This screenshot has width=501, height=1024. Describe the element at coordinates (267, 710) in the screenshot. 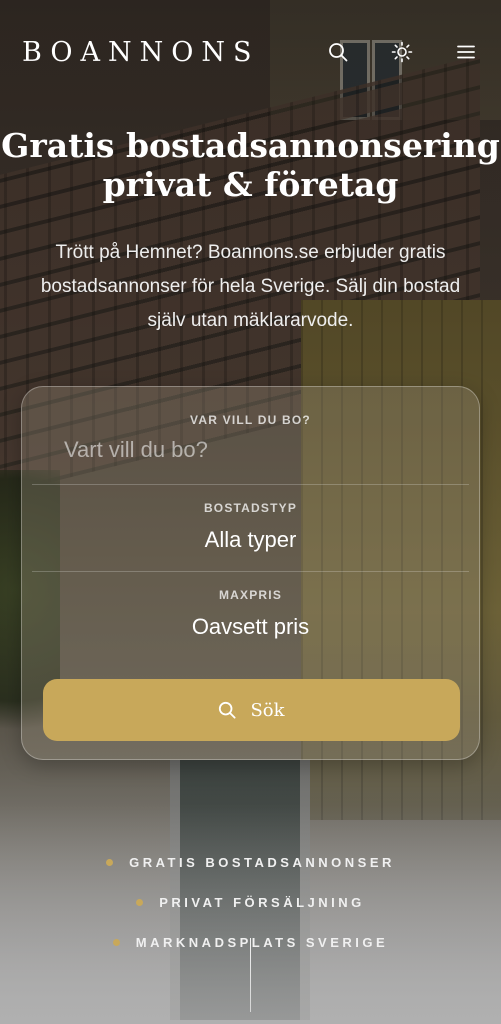

I see `search-button-label: Sök` at that location.